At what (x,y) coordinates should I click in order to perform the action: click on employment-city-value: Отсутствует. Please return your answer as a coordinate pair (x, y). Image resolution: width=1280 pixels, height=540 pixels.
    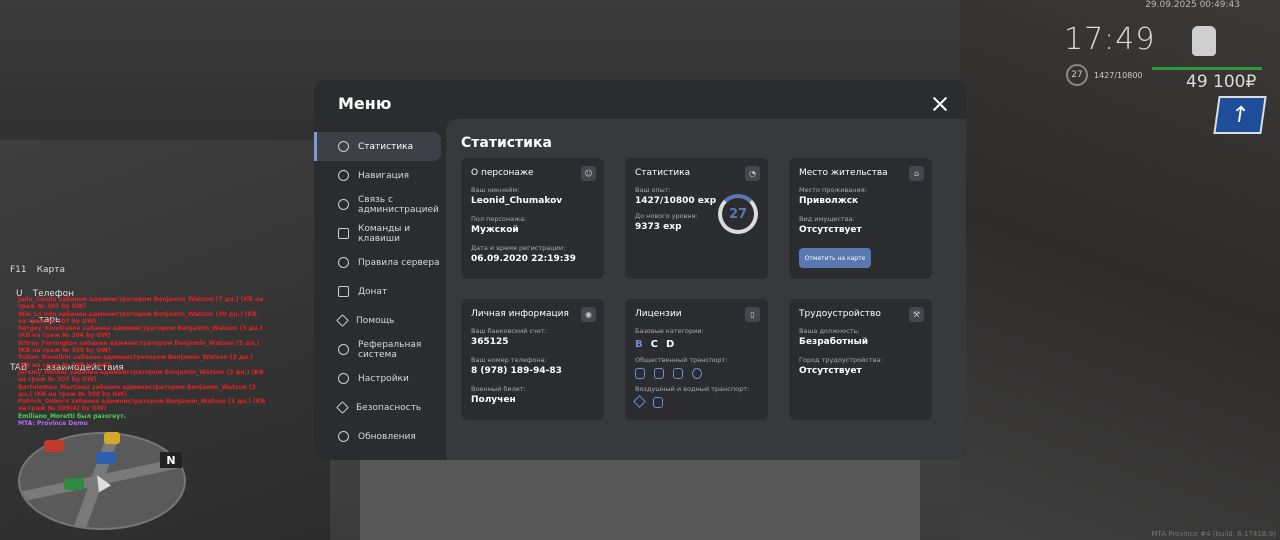
    Looking at the image, I should click on (830, 371).